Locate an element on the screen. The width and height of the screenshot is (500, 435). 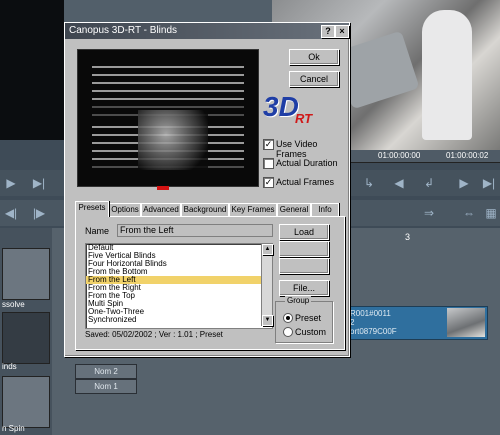
cancel-button: Cancel is located at coordinates (314, 79).